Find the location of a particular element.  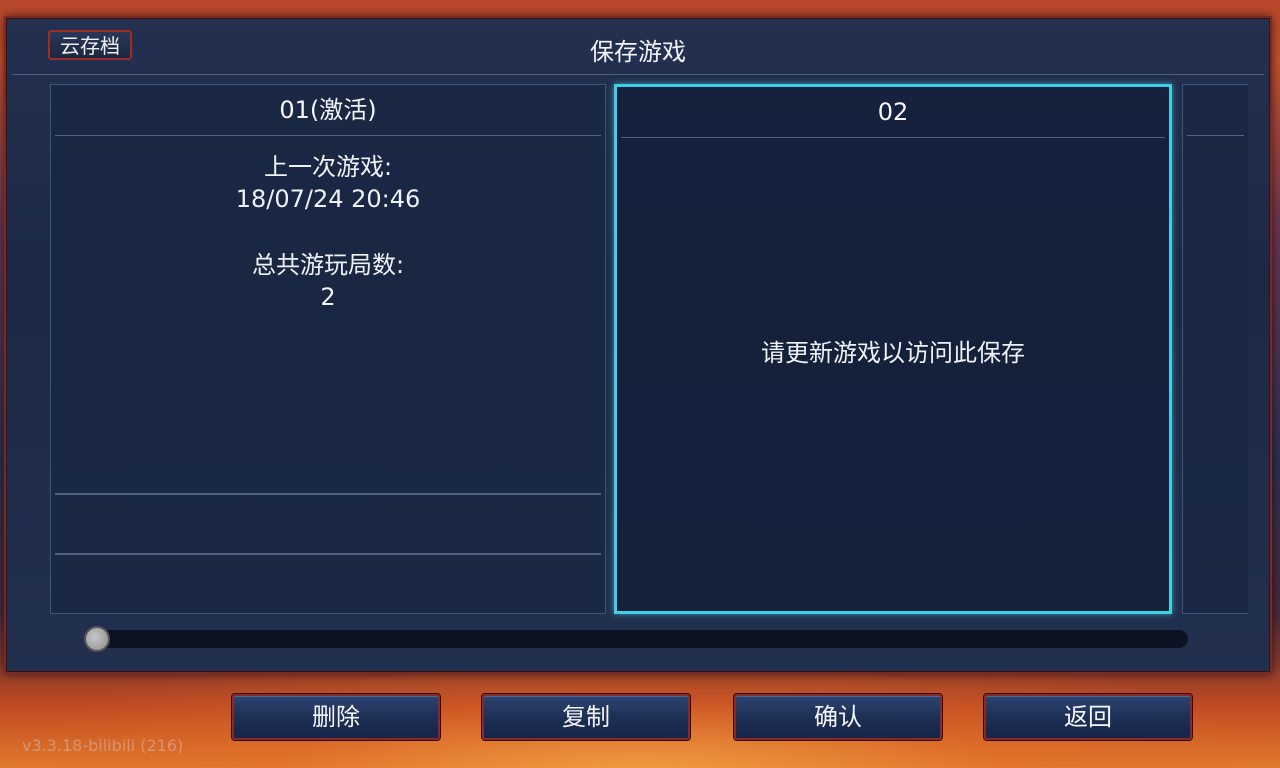

total-runs-label: 总共游玩局数: is located at coordinates (328, 265).